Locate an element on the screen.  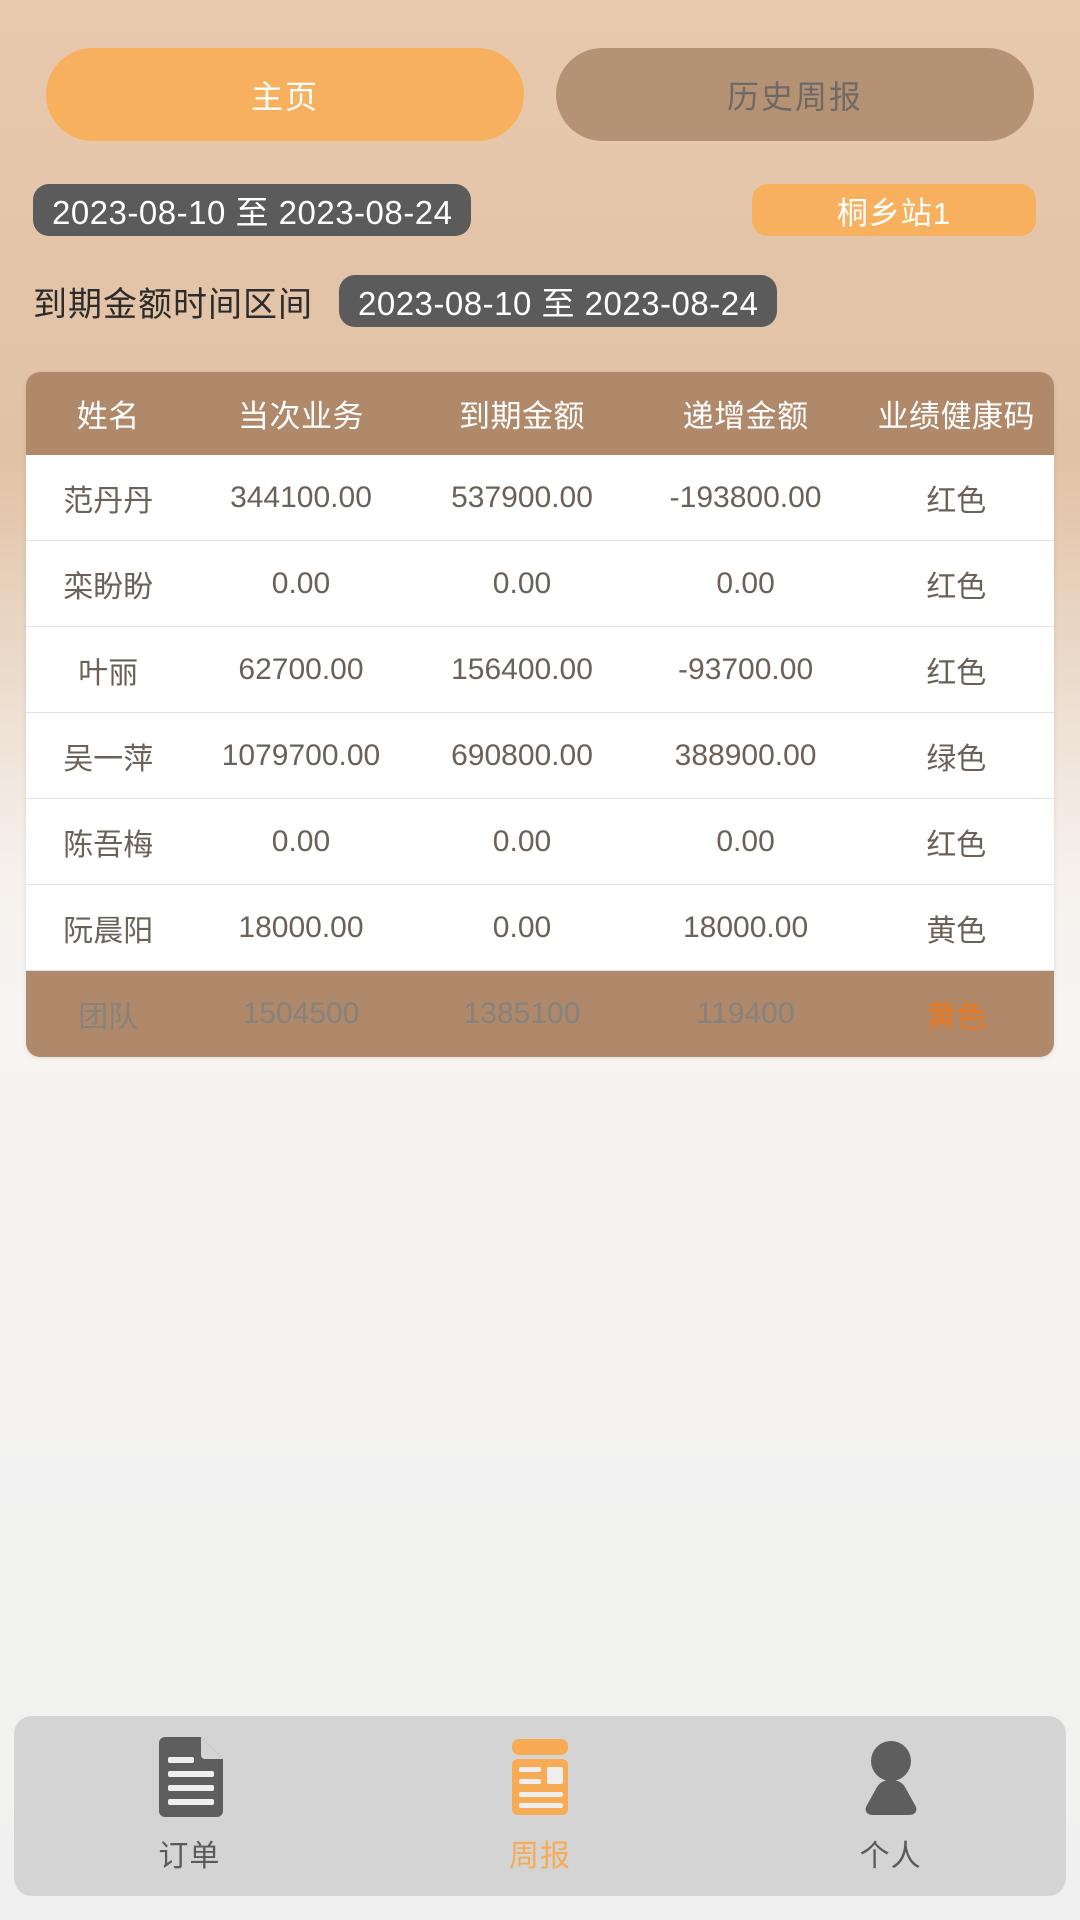
table-row: 范丹丹 344100.00 537900.00 -193800.00 红色 is located at coordinates (540, 498).